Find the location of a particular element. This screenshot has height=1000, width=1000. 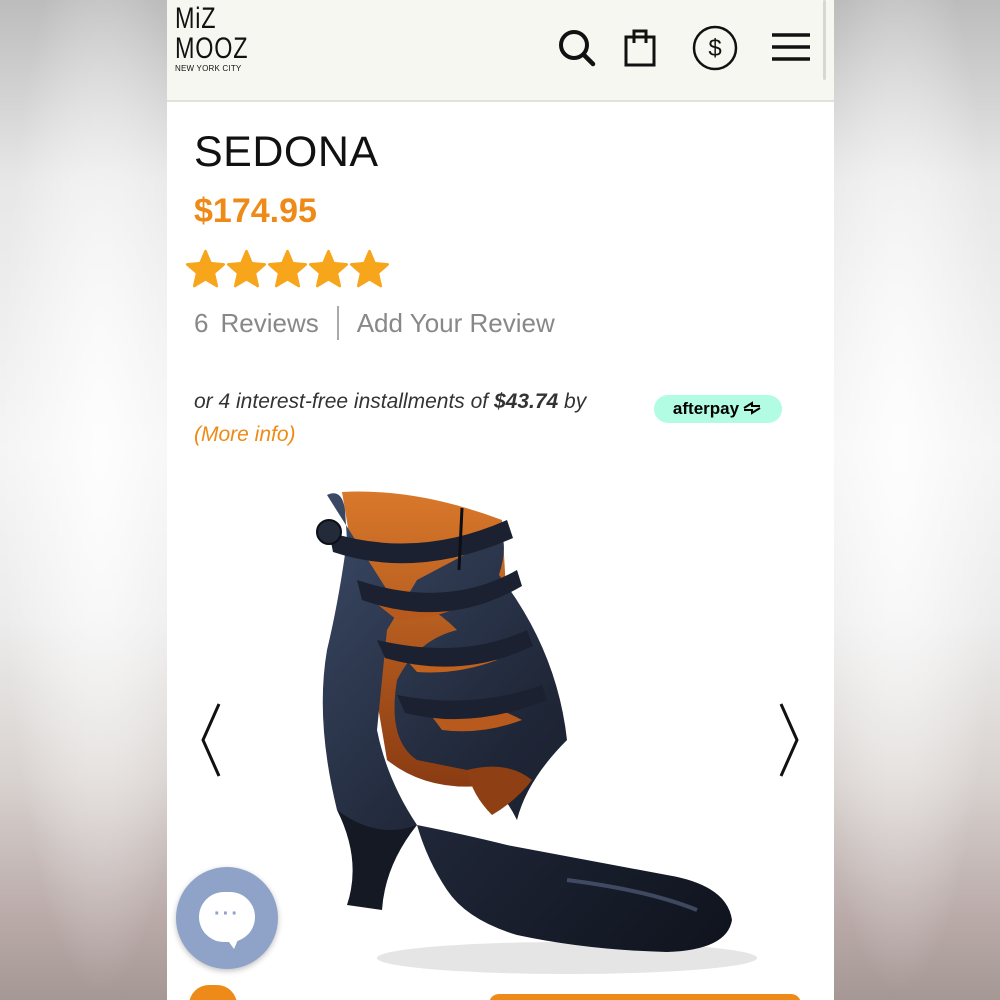

badge-partial is located at coordinates (213, 992).